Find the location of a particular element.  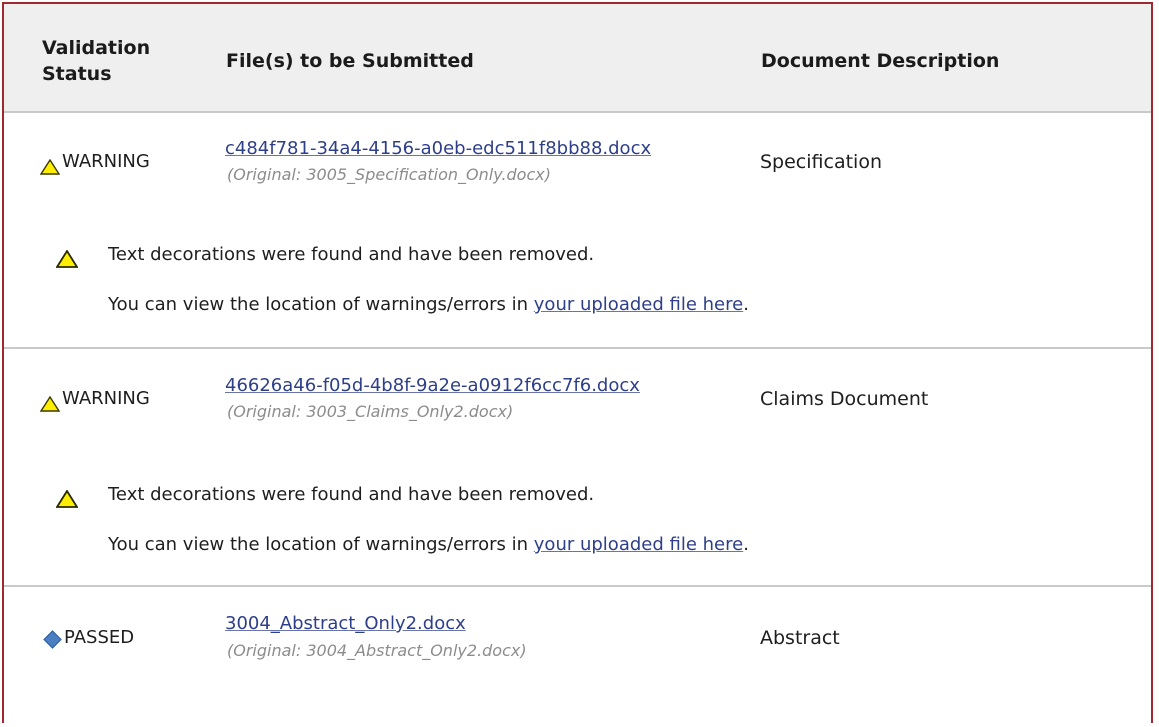

document-description-1: Specification is located at coordinates (821, 162).